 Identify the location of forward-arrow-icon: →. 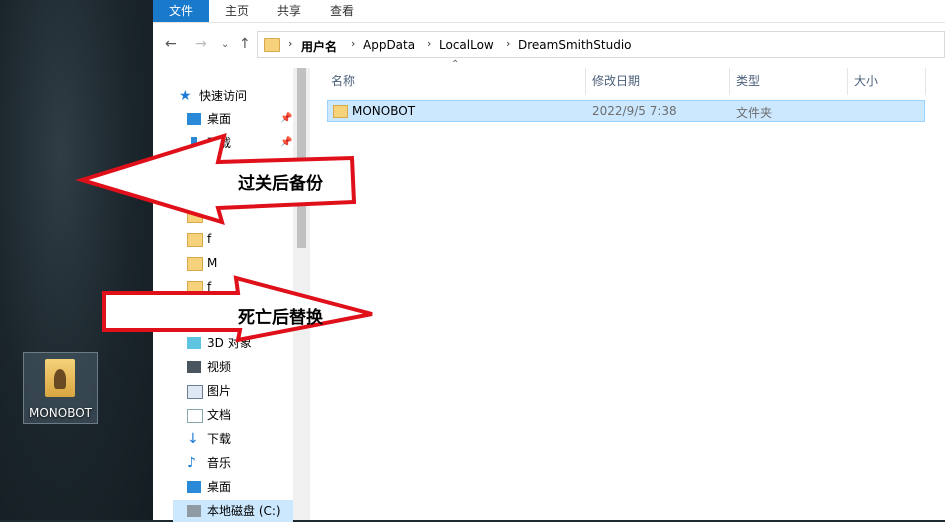
(201, 44).